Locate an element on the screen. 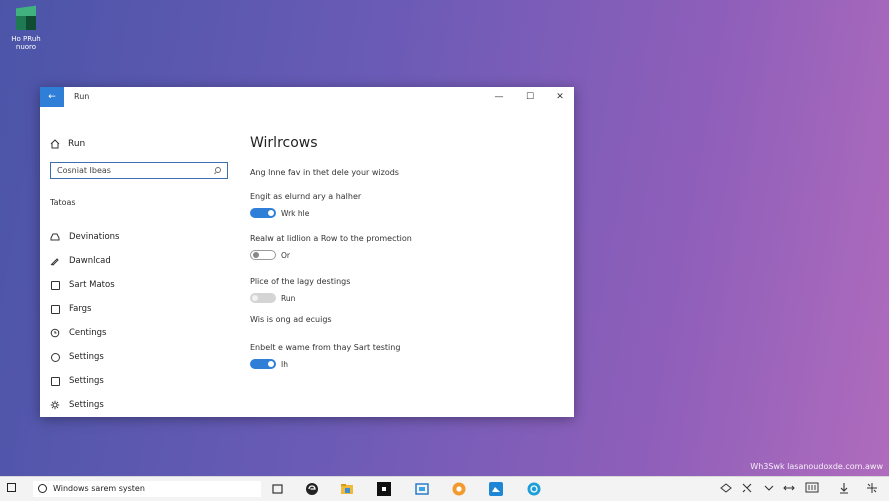 The image size is (889, 501). network-icon is located at coordinates (726, 488).